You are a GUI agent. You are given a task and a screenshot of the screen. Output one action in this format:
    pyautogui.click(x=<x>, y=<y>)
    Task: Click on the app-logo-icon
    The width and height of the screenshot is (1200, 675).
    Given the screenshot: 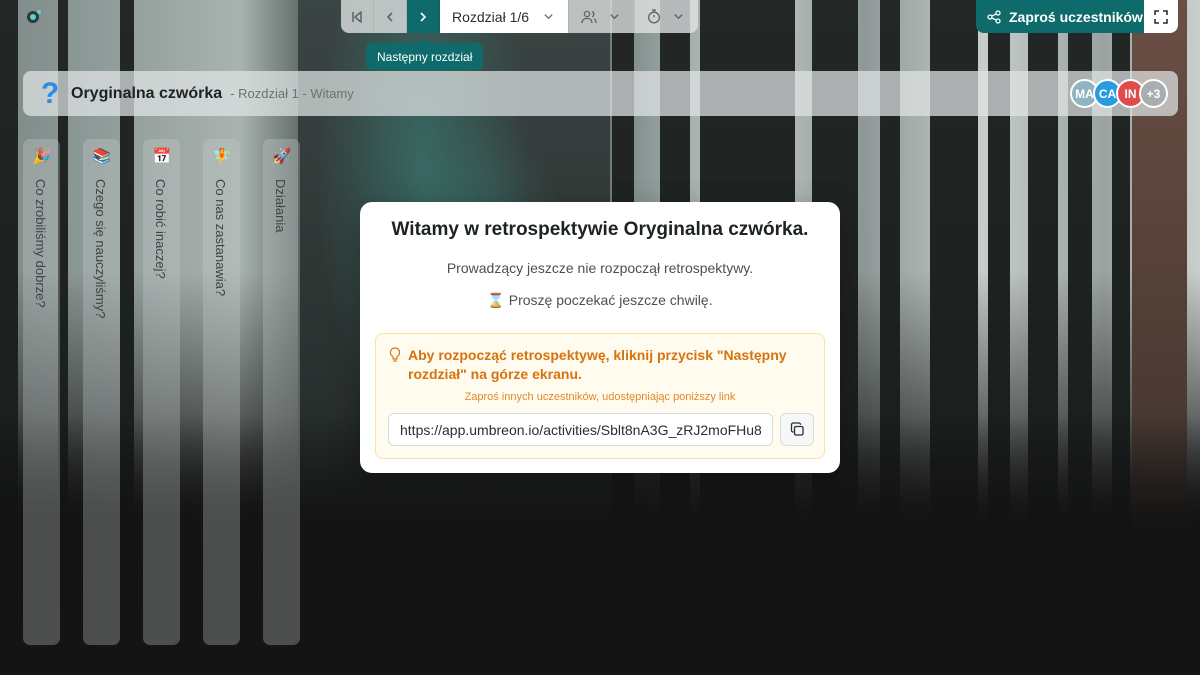 What is the action you would take?
    pyautogui.click(x=33, y=17)
    